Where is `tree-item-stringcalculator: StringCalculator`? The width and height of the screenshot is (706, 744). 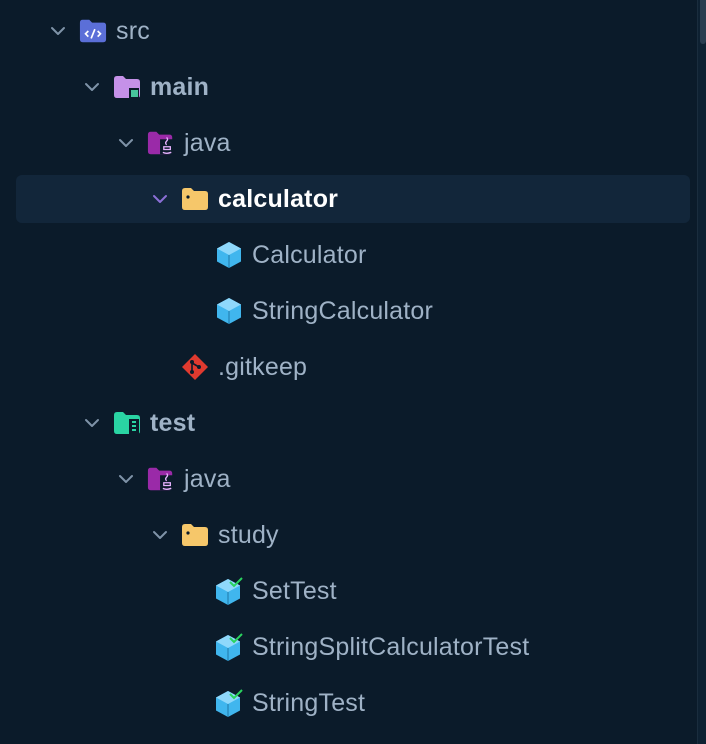 tree-item-stringcalculator: StringCalculator is located at coordinates (353, 311).